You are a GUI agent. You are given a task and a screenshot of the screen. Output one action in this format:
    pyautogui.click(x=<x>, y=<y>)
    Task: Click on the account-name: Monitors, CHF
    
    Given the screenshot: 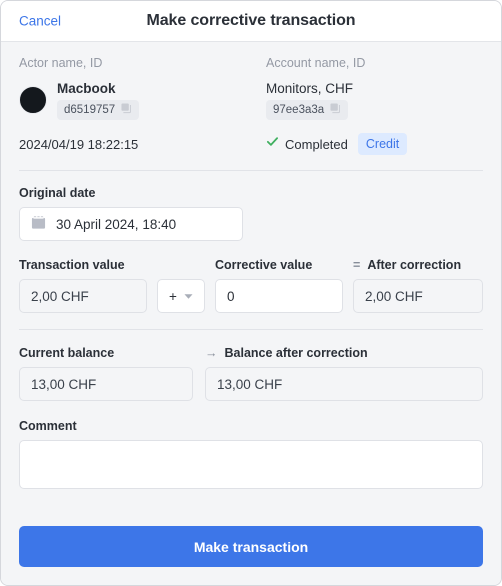 What is the action you would take?
    pyautogui.click(x=310, y=88)
    